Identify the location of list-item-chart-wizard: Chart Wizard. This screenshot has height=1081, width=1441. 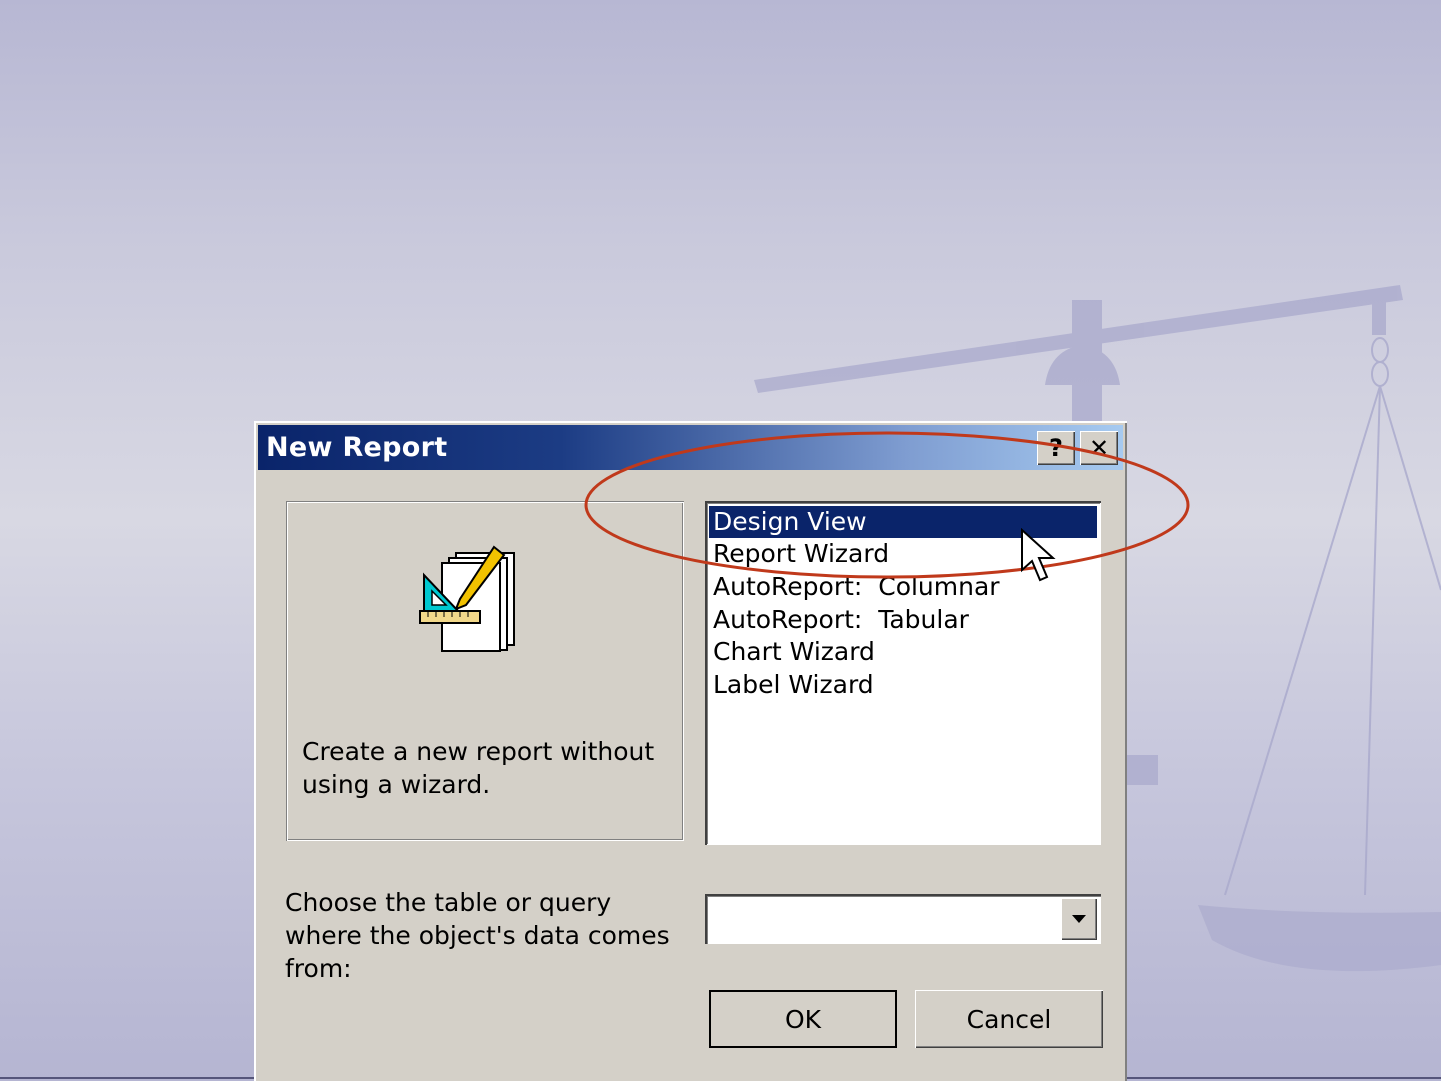
(903, 652).